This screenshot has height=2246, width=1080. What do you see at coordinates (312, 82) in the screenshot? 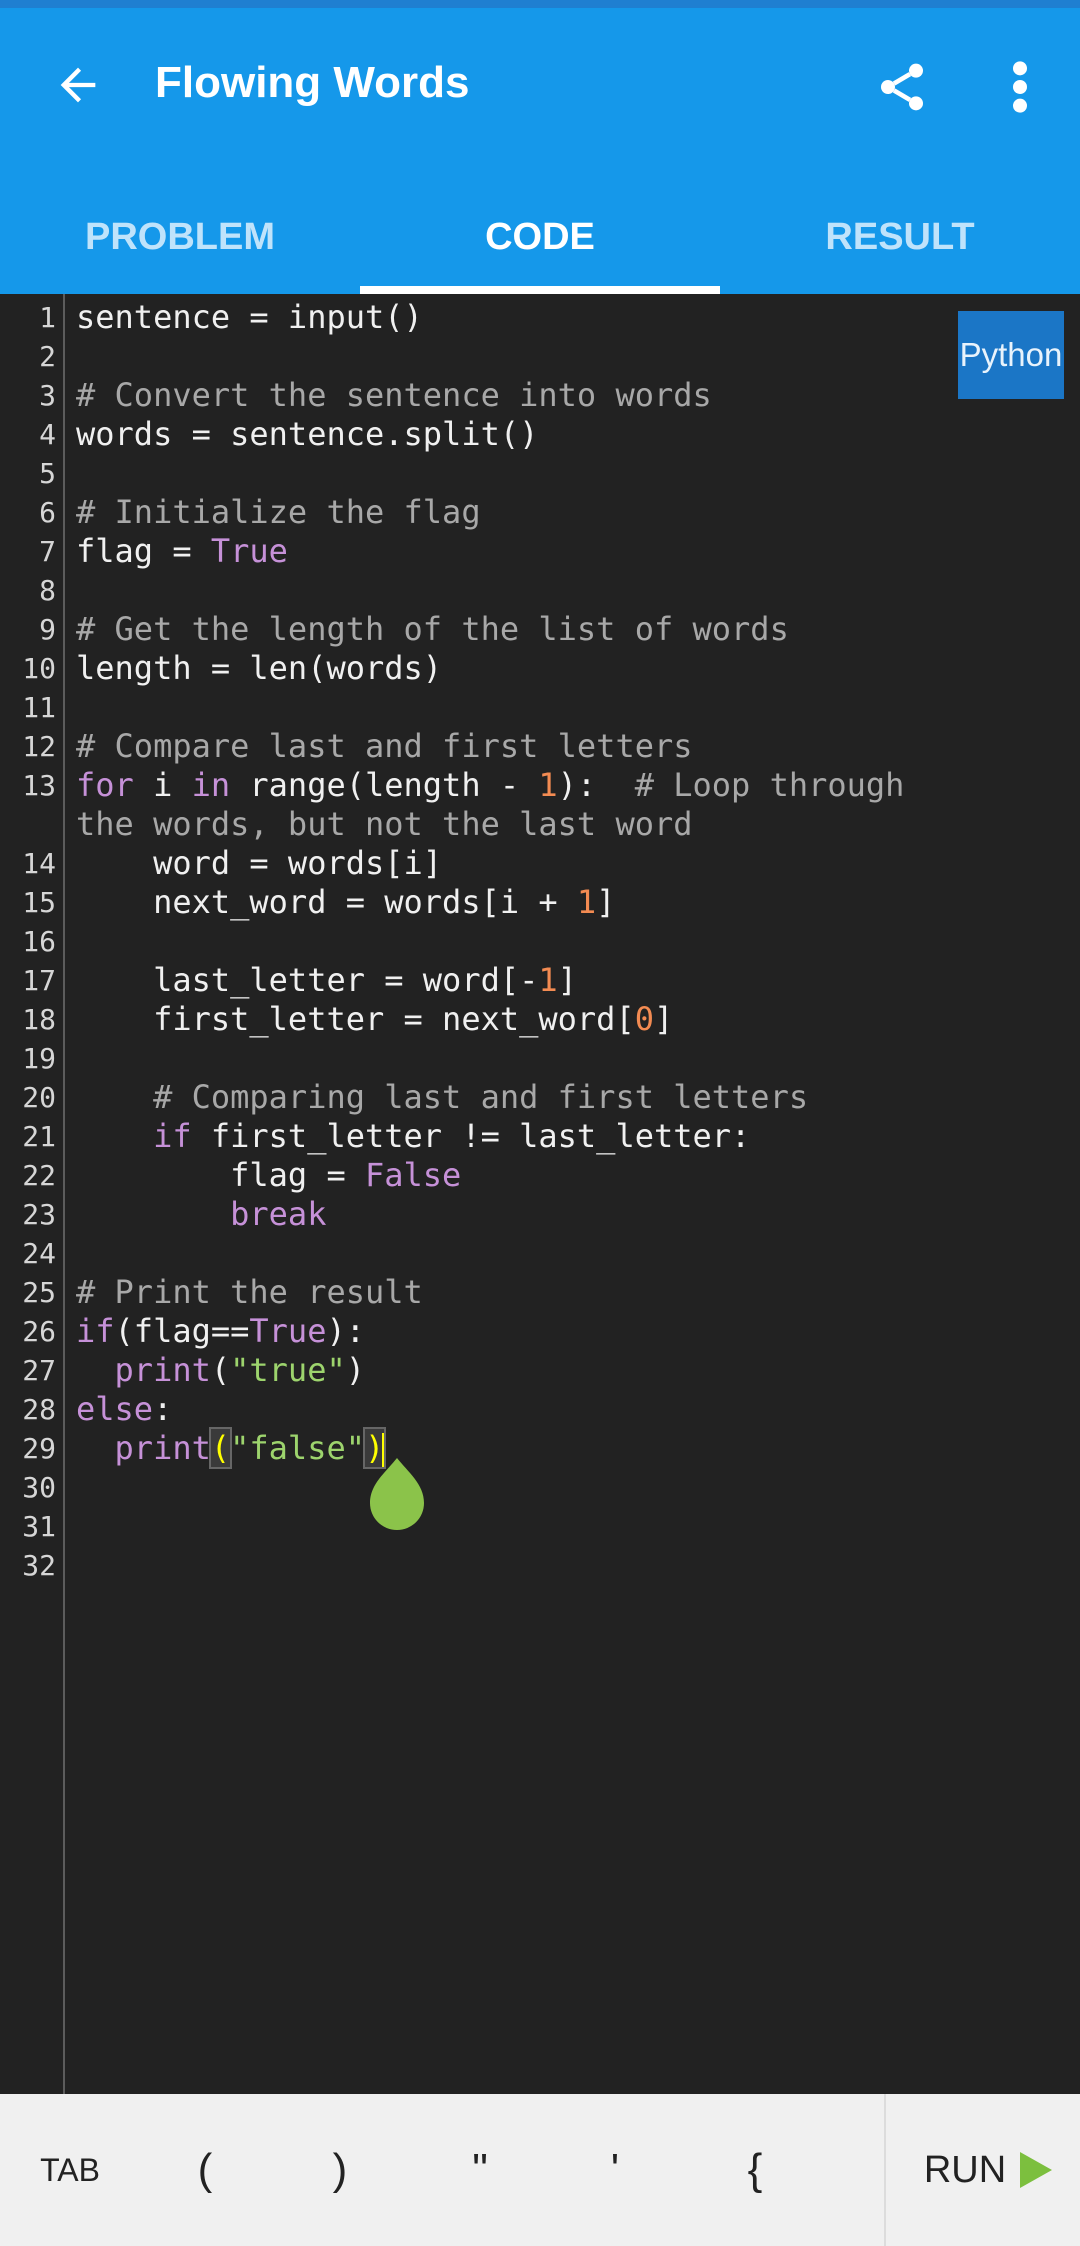
I see `page-title: Flowing Words` at bounding box center [312, 82].